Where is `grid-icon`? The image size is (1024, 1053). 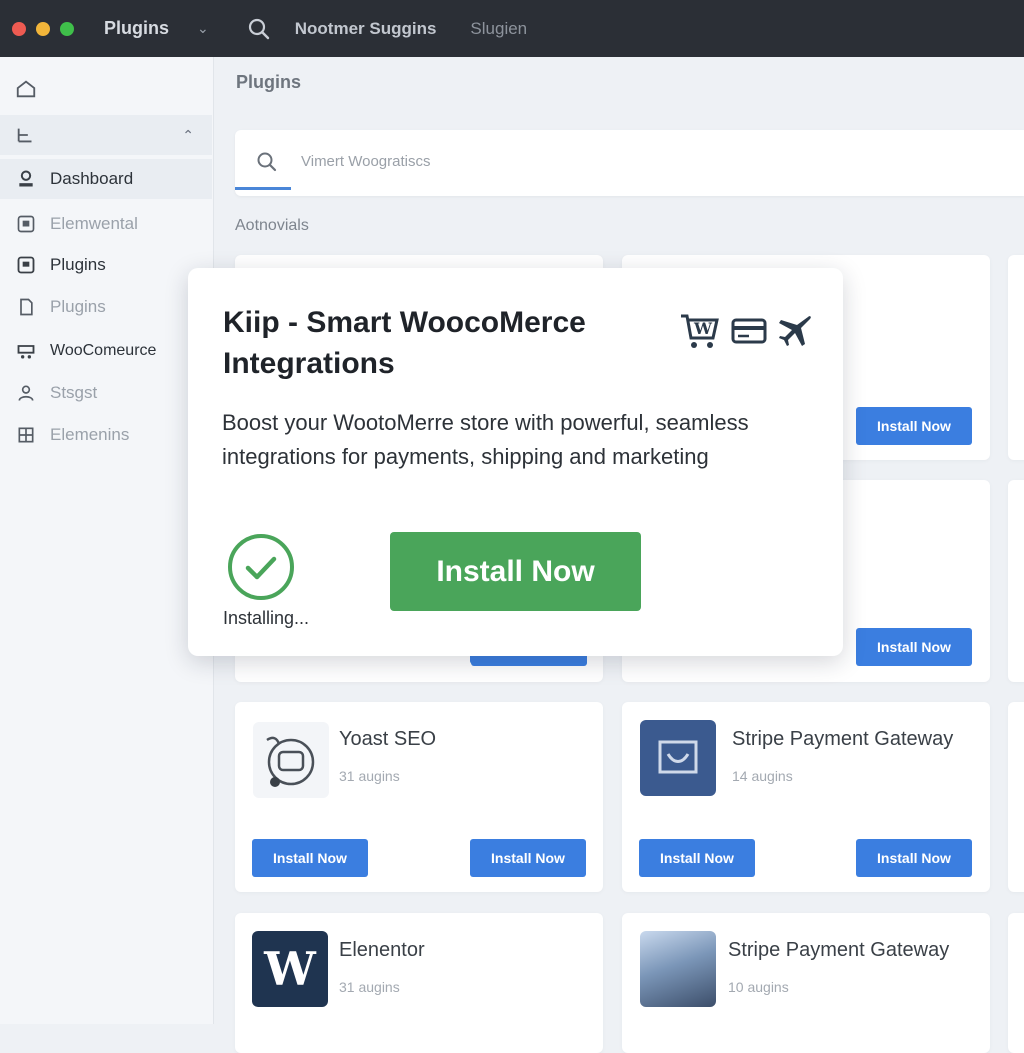 grid-icon is located at coordinates (26, 435).